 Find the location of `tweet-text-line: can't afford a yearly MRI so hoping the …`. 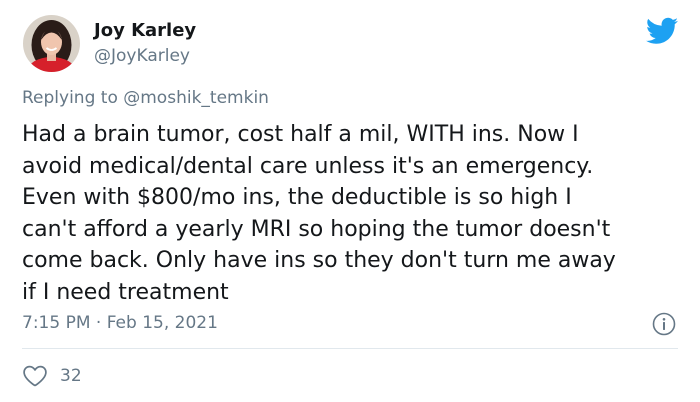

tweet-text-line: can't afford a yearly MRI so hoping the … is located at coordinates (316, 229).